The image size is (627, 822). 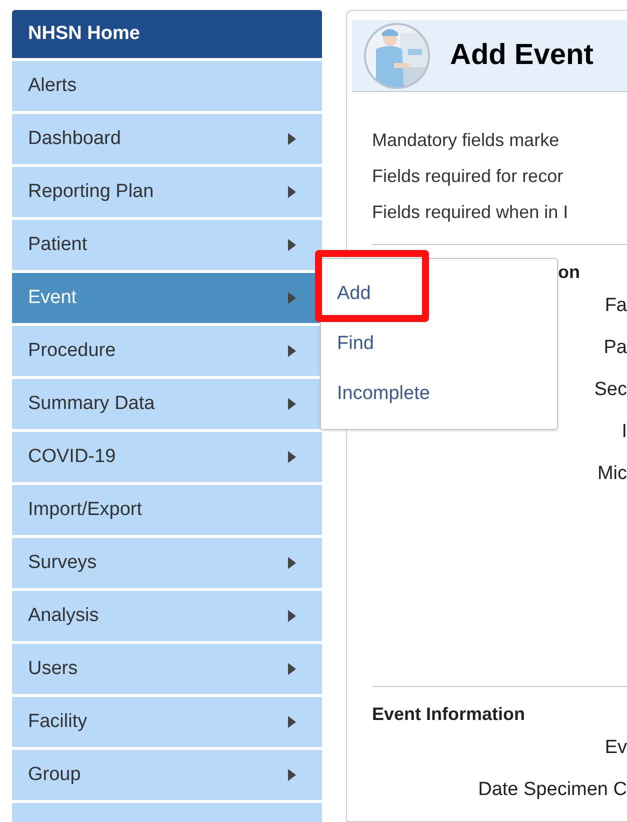 What do you see at coordinates (439, 344) in the screenshot?
I see `submenu-item: Find` at bounding box center [439, 344].